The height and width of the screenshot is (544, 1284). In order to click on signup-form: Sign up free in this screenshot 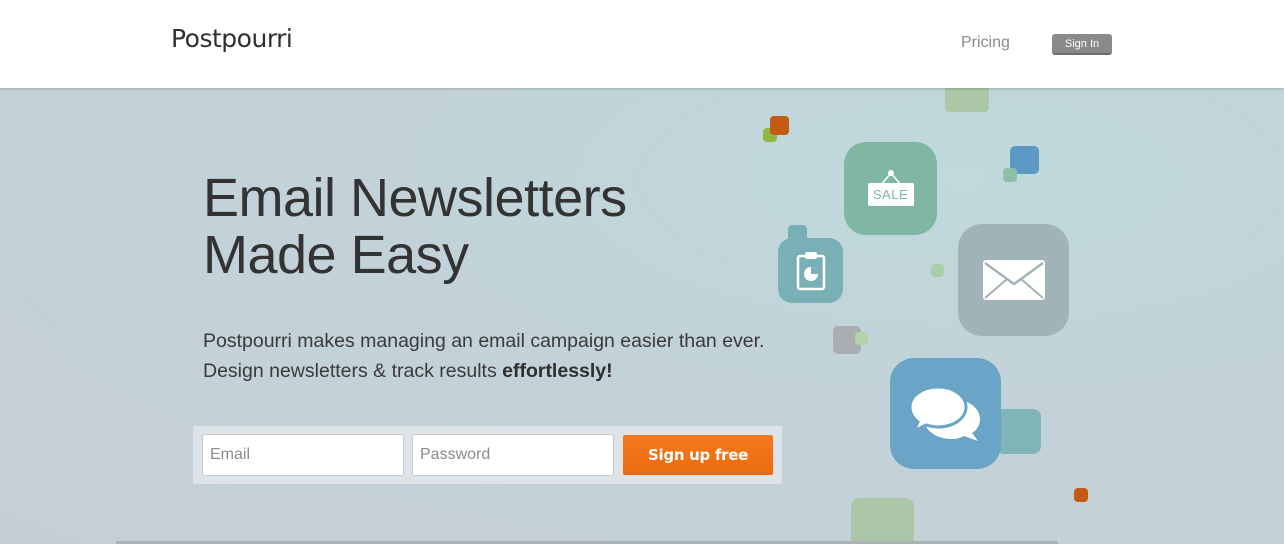, I will do `click(487, 455)`.